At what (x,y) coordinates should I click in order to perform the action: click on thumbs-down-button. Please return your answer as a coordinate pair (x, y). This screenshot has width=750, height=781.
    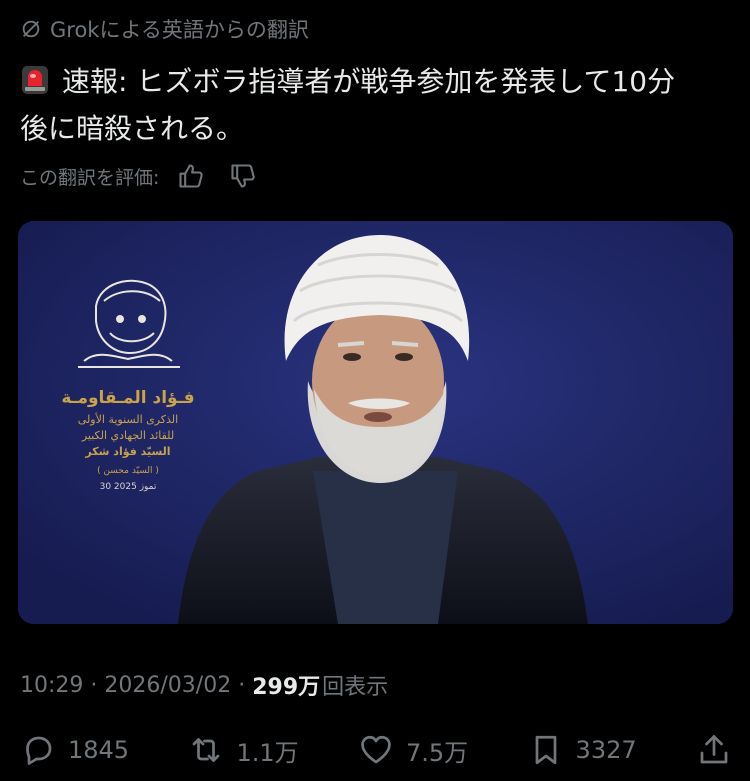
    Looking at the image, I should click on (243, 176).